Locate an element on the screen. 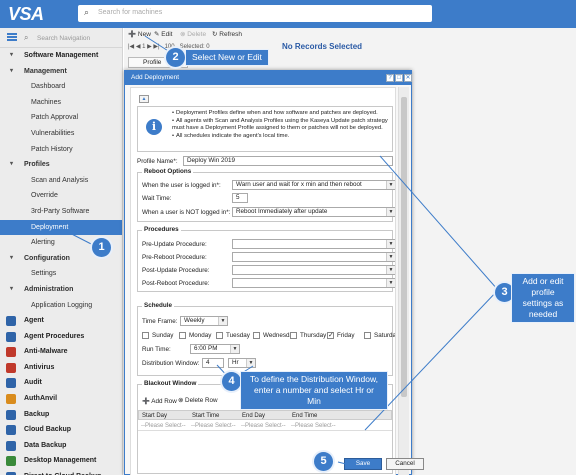  run-time-select: 6:00 PM ▼ is located at coordinates (215, 349).